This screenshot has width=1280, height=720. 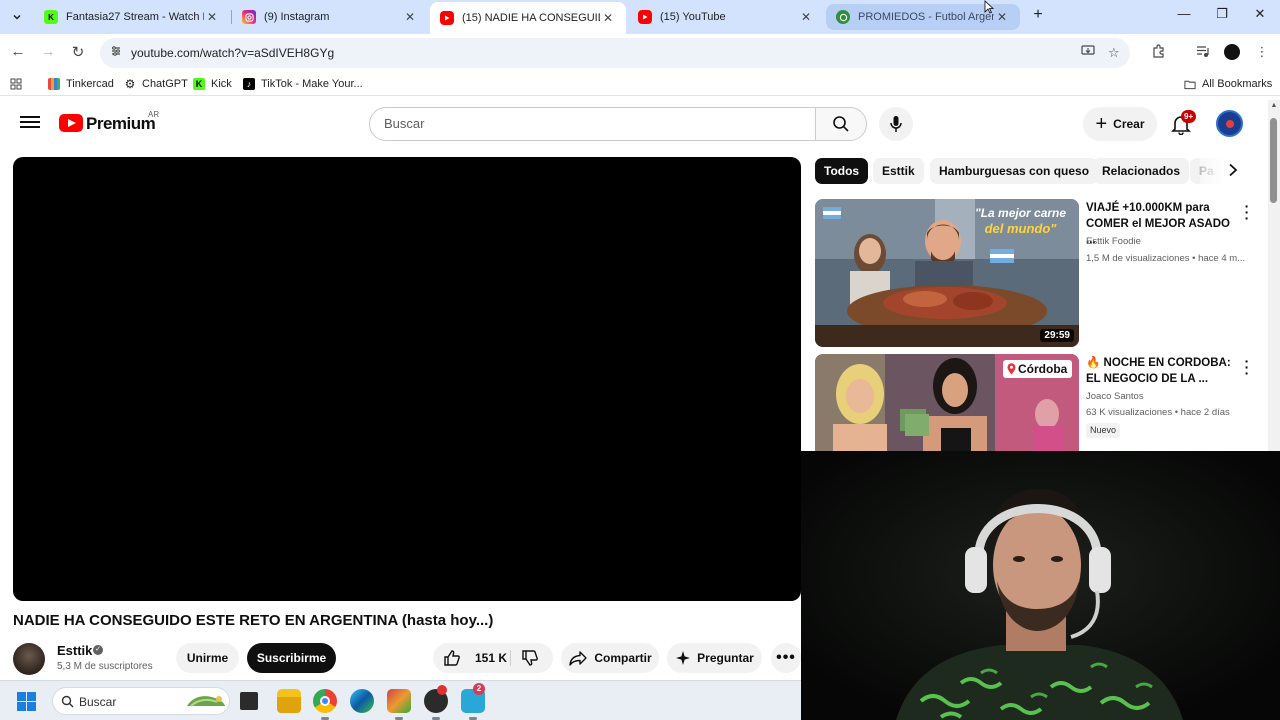 I want to click on recommendation-channel: Esttik Foodie, so click(x=1113, y=241).